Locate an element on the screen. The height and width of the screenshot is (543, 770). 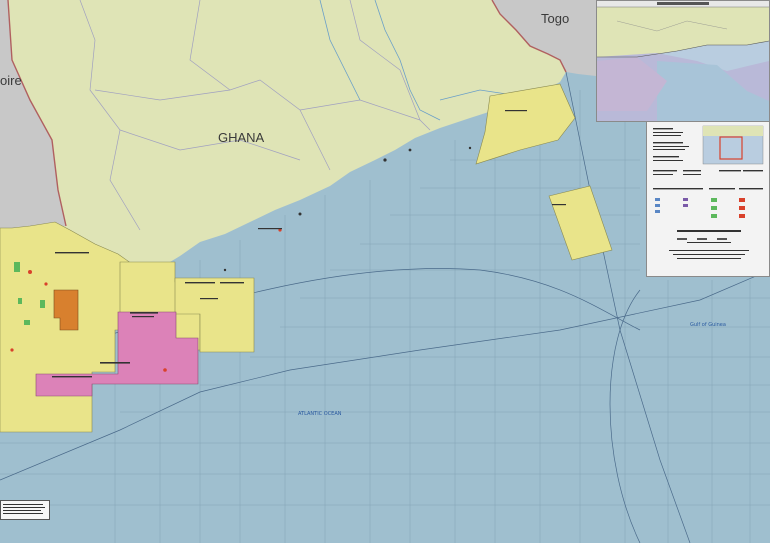
inset-map-panel is located at coordinates (683, 61).